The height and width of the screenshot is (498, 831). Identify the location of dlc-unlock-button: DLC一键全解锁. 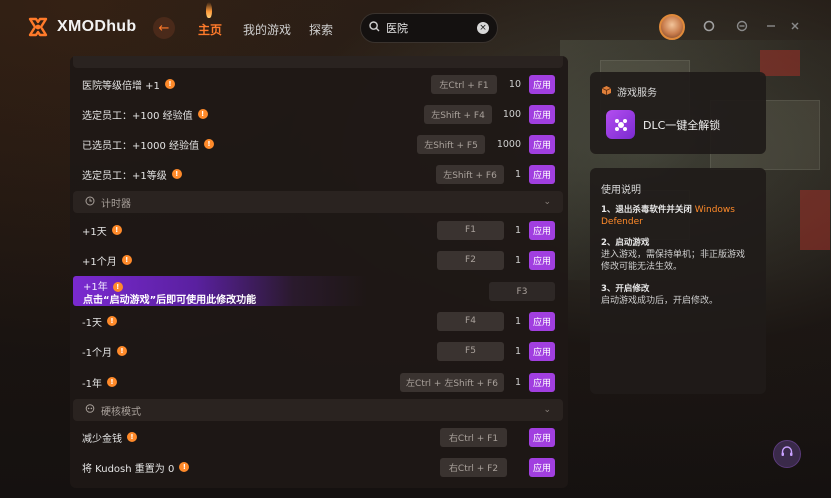
(663, 124).